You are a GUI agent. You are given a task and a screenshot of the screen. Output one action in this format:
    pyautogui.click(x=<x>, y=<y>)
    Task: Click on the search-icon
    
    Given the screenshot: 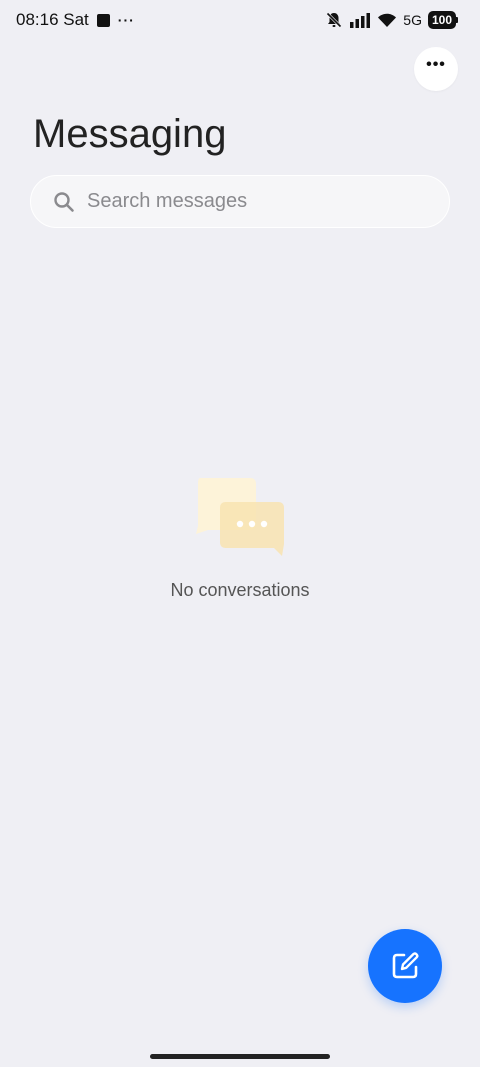 What is the action you would take?
    pyautogui.click(x=64, y=201)
    